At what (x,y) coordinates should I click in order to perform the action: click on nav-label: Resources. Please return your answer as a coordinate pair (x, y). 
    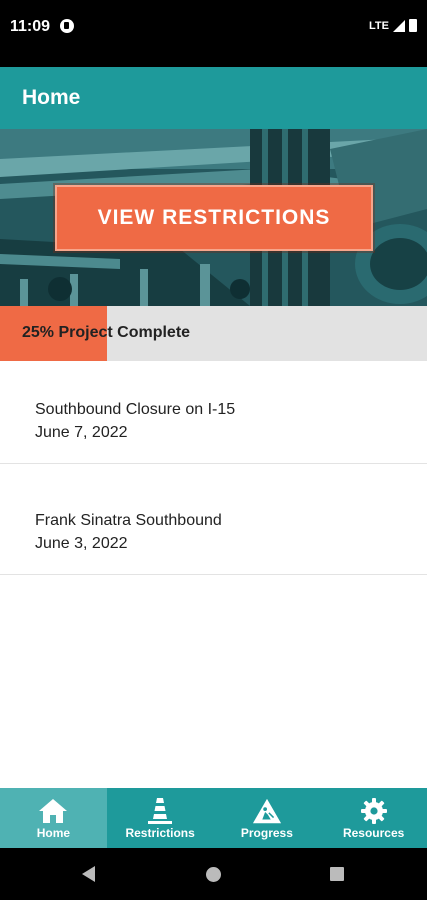
    Looking at the image, I should click on (373, 833).